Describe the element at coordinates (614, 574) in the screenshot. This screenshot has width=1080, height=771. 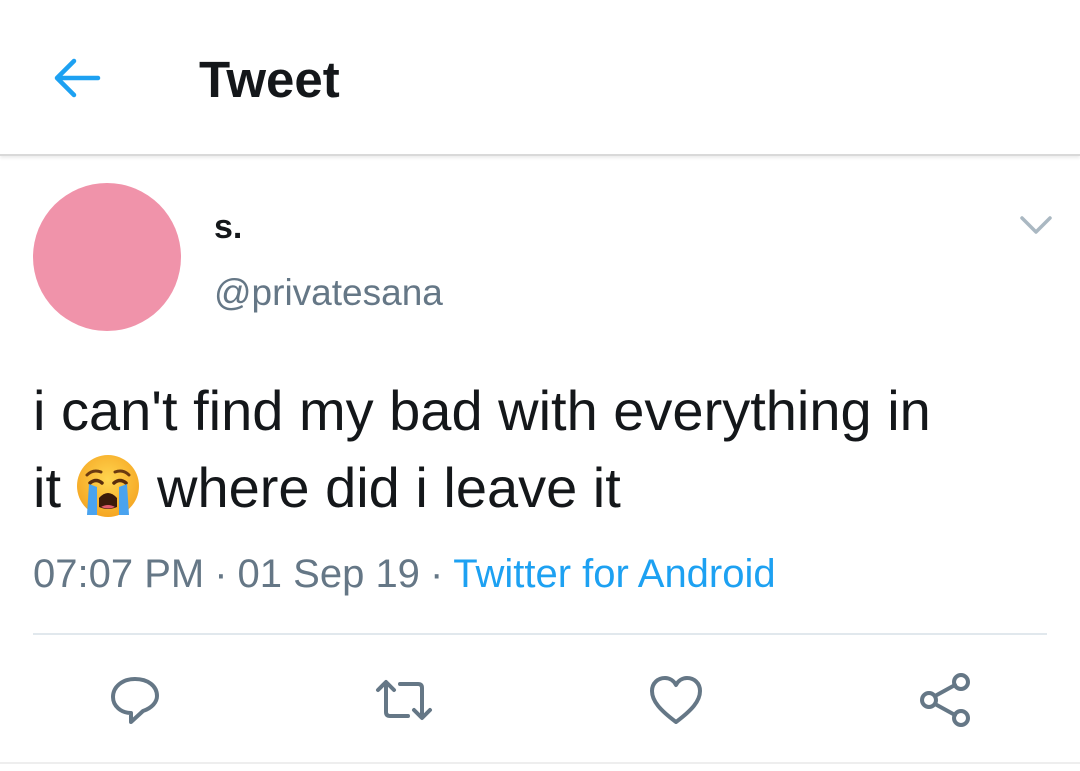
I see `tweet-source-link: Twitter for Android` at that location.